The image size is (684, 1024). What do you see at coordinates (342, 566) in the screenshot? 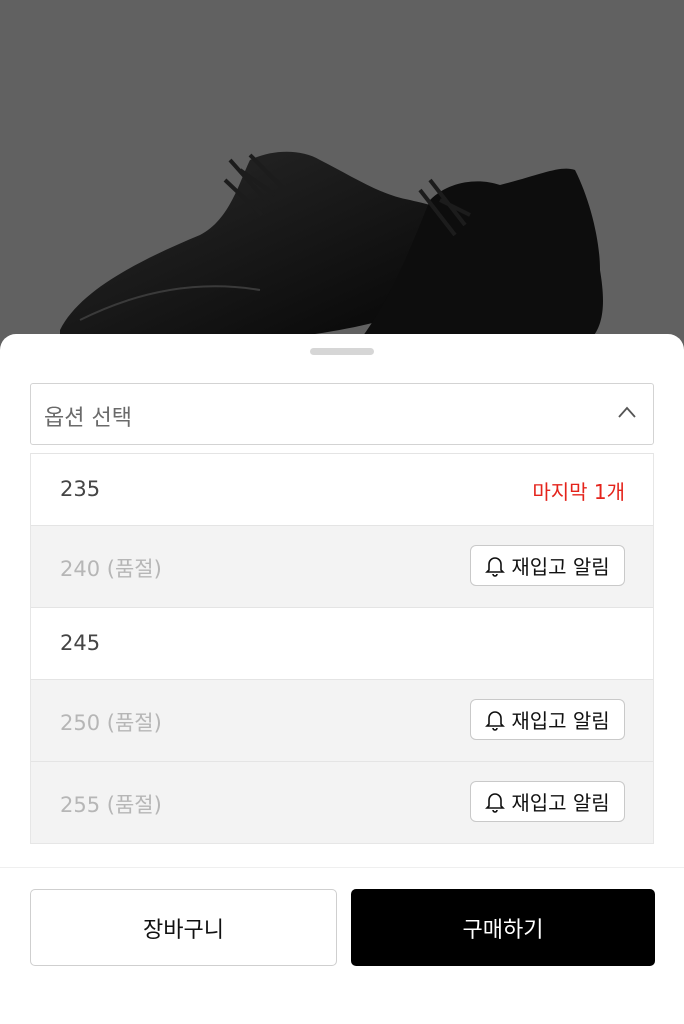
I see `option-item-240: 240 (품절) 재입고 알림` at bounding box center [342, 566].